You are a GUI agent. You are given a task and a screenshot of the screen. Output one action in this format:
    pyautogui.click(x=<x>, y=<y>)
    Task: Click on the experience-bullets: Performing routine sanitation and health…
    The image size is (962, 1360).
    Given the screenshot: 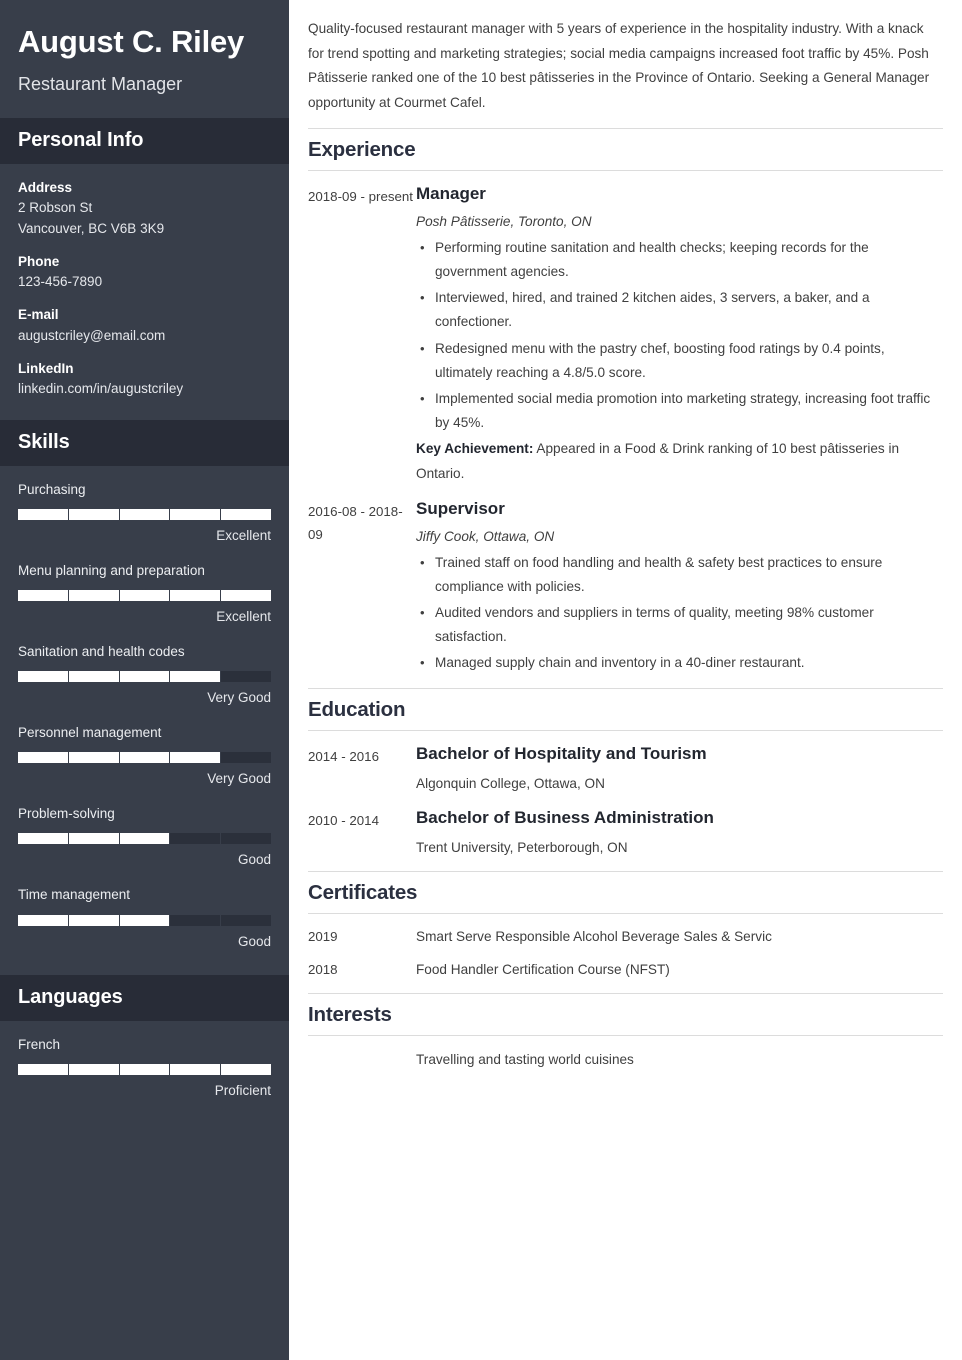 What is the action you would take?
    pyautogui.click(x=679, y=336)
    